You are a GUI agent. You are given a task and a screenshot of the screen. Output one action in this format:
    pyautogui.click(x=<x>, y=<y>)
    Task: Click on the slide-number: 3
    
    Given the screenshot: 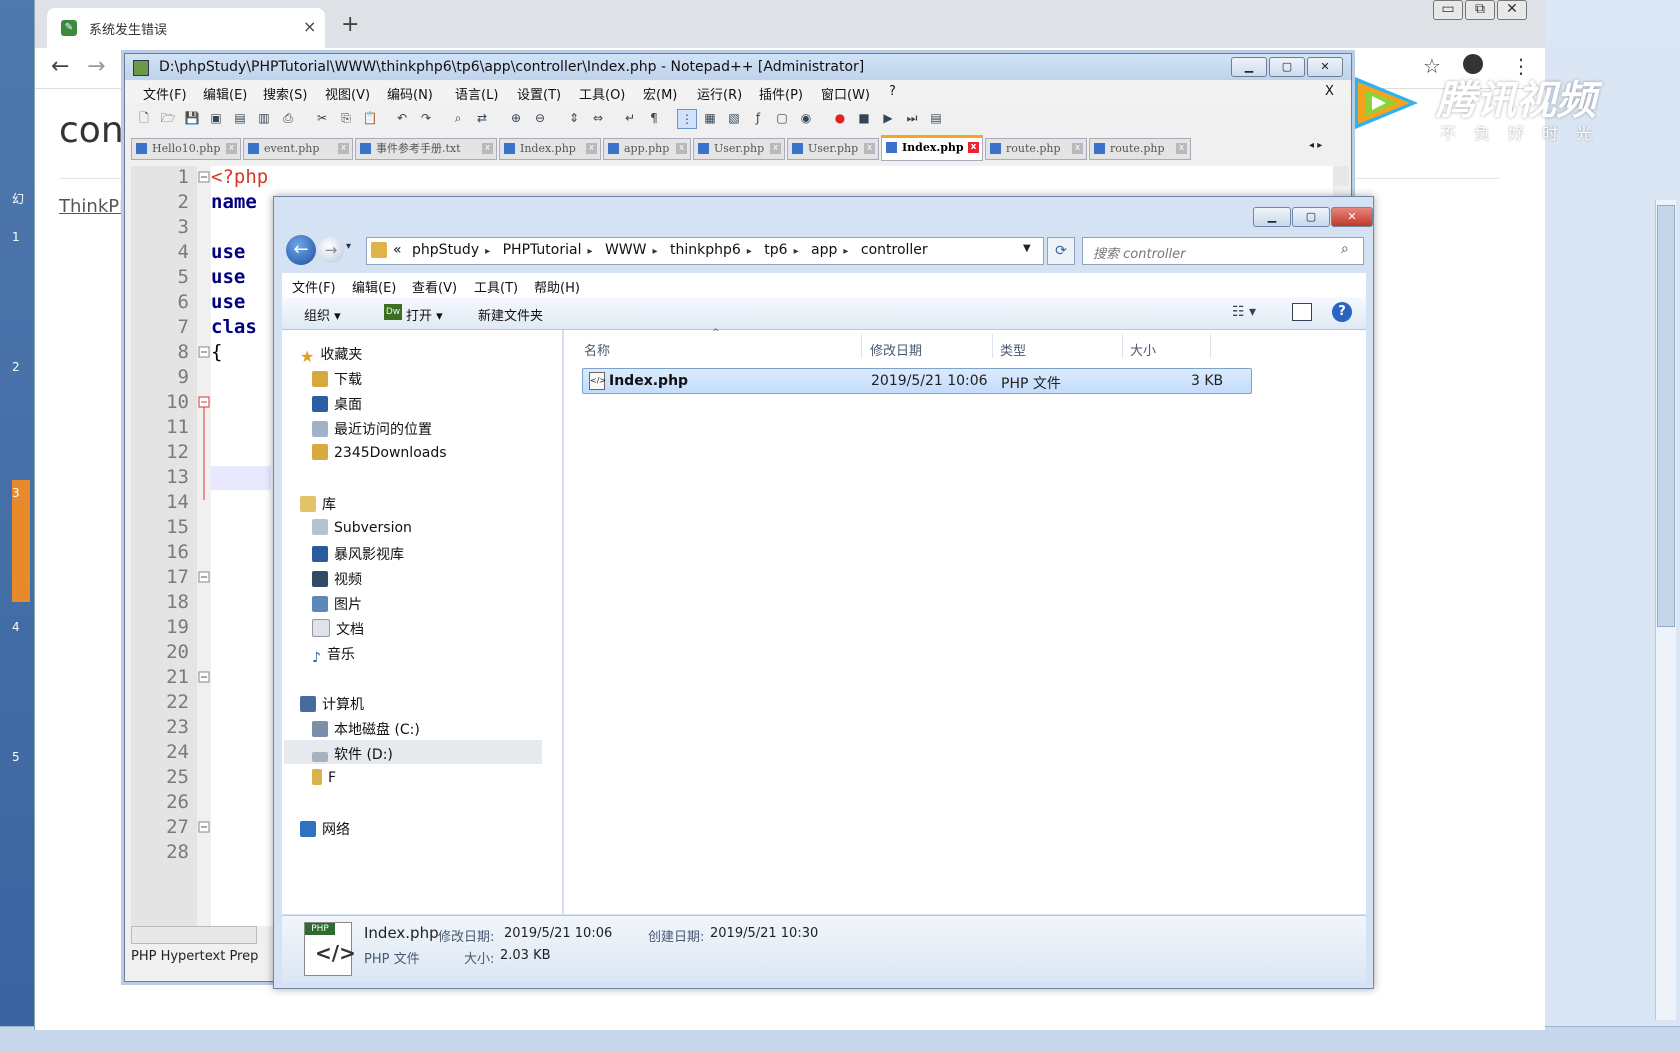 What is the action you would take?
    pyautogui.click(x=16, y=493)
    